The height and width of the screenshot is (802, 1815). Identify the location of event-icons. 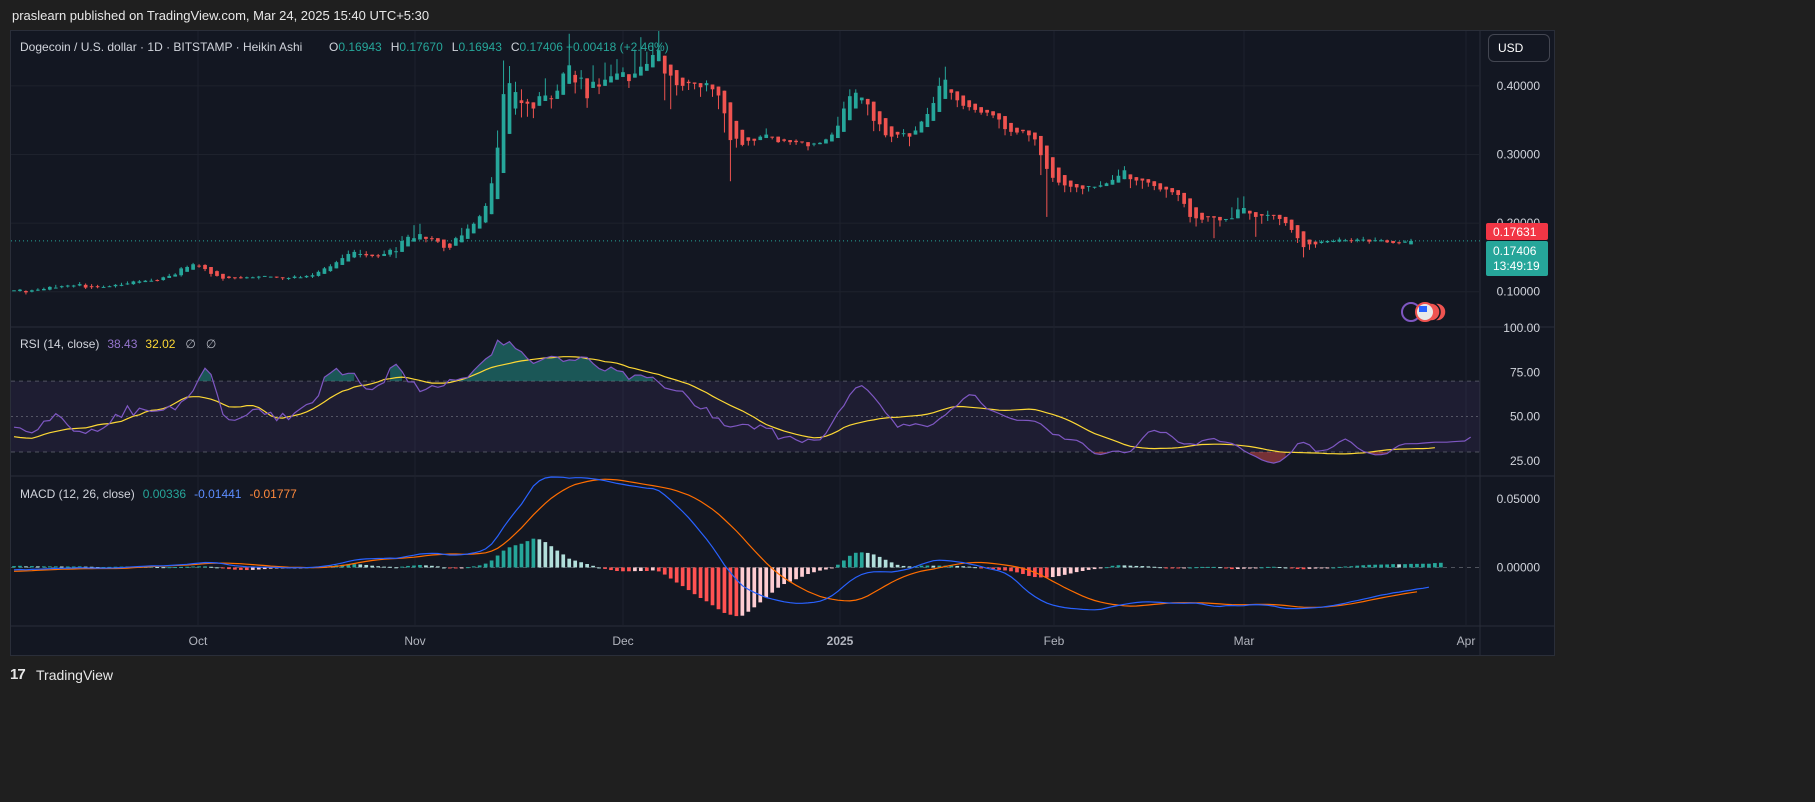
(1424, 312).